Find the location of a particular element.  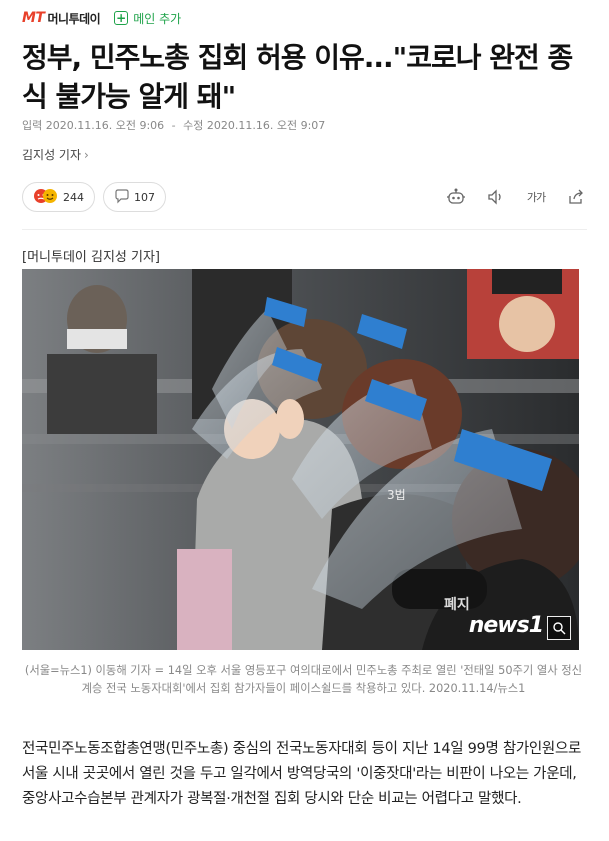

author-name: 김지성 기자 is located at coordinates (52, 155).